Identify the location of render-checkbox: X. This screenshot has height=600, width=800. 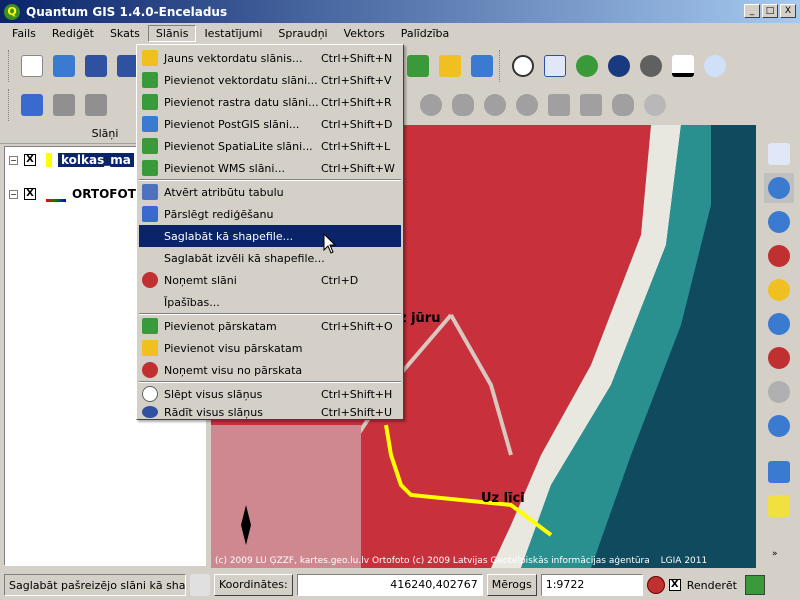
(674, 585).